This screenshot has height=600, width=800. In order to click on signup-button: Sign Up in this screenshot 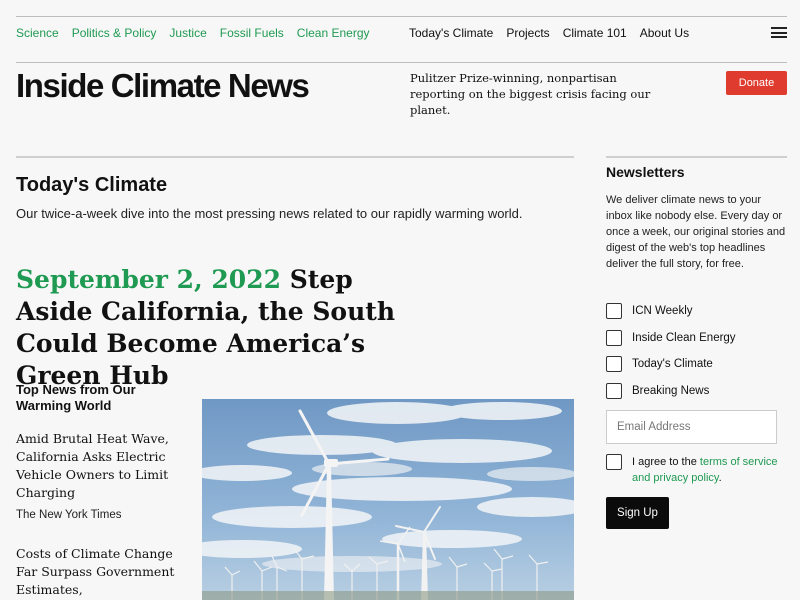, I will do `click(637, 513)`.